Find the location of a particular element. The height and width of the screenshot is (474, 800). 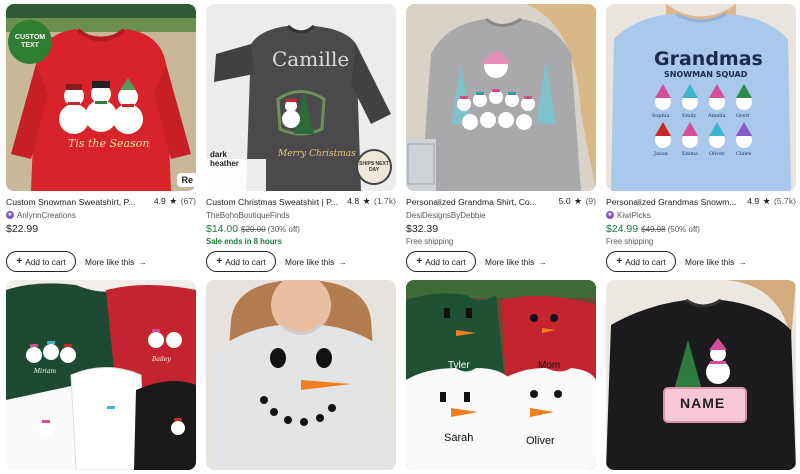

corner-tag: Re is located at coordinates (186, 180).